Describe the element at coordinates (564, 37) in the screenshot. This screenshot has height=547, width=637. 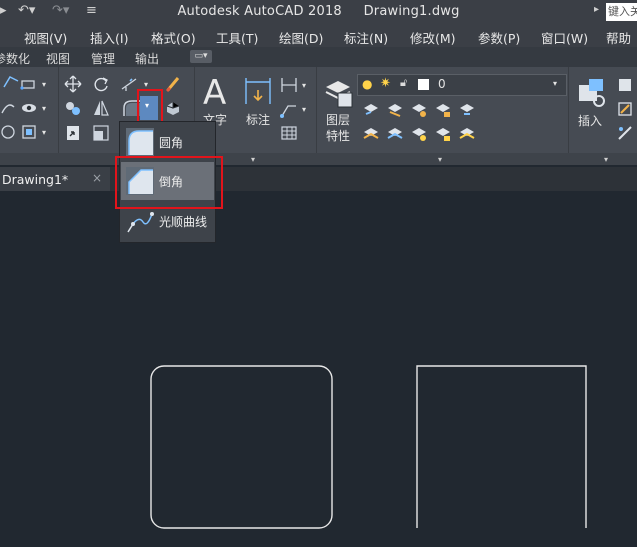
I see `menu-window: 窗口(W)` at that location.